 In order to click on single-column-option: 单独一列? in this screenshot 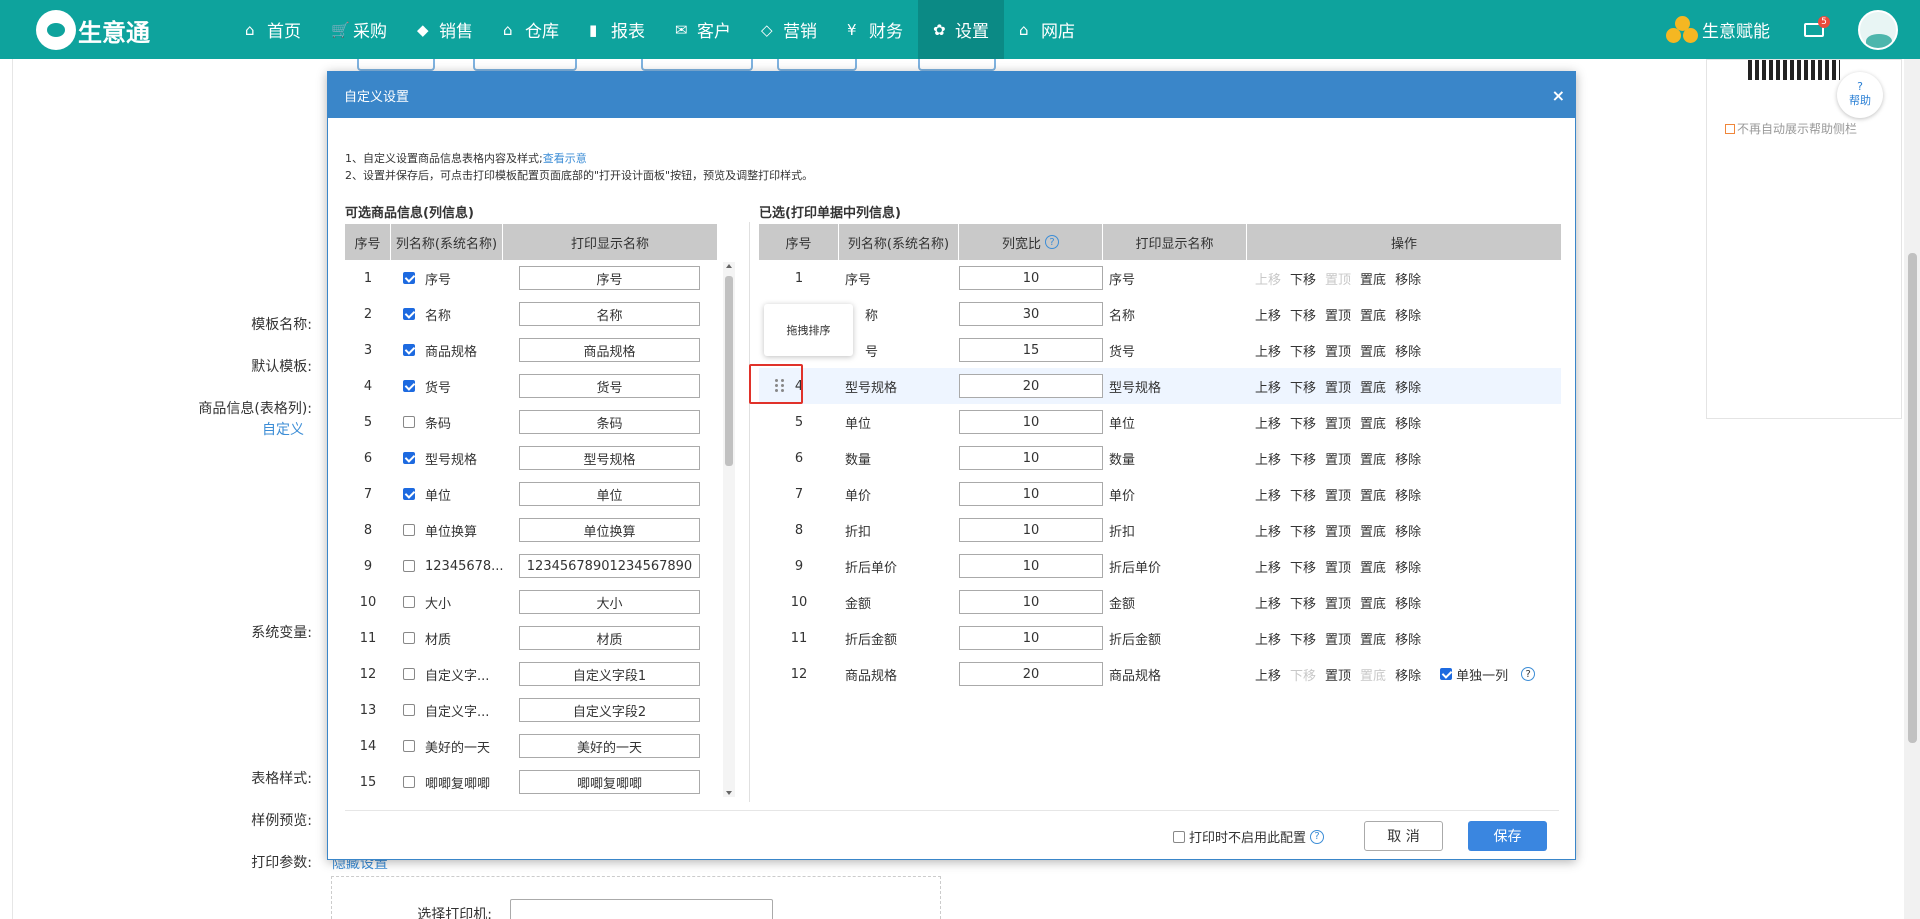, I will do `click(1492, 674)`.